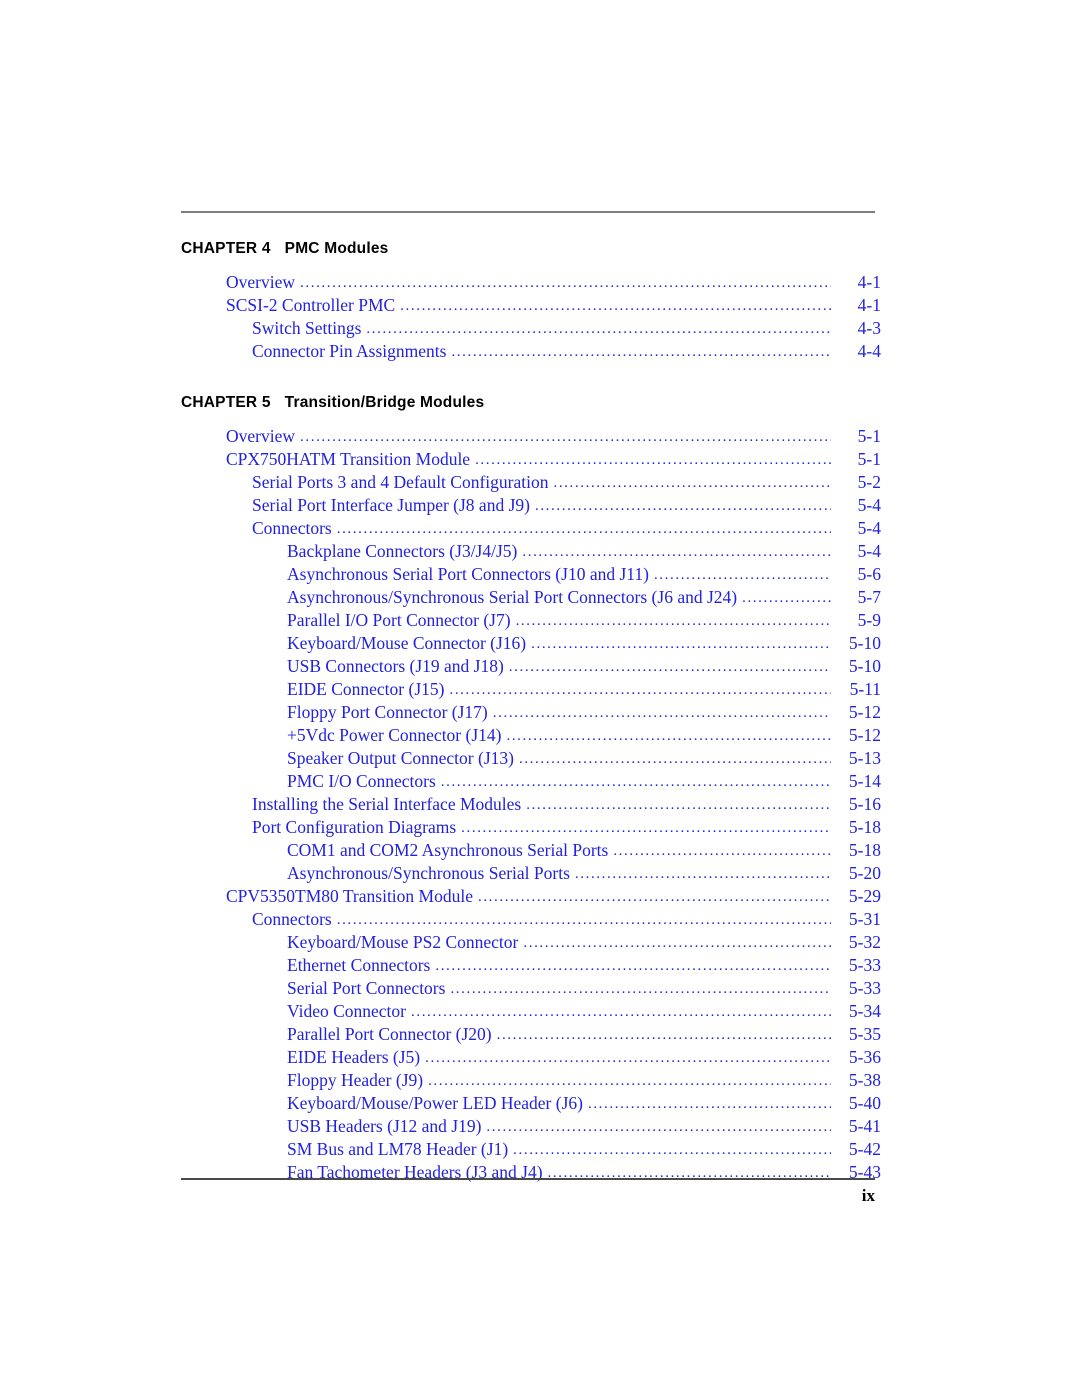 This screenshot has width=1080, height=1397. What do you see at coordinates (869, 459) in the screenshot?
I see `toc-entry-page: 5-1` at bounding box center [869, 459].